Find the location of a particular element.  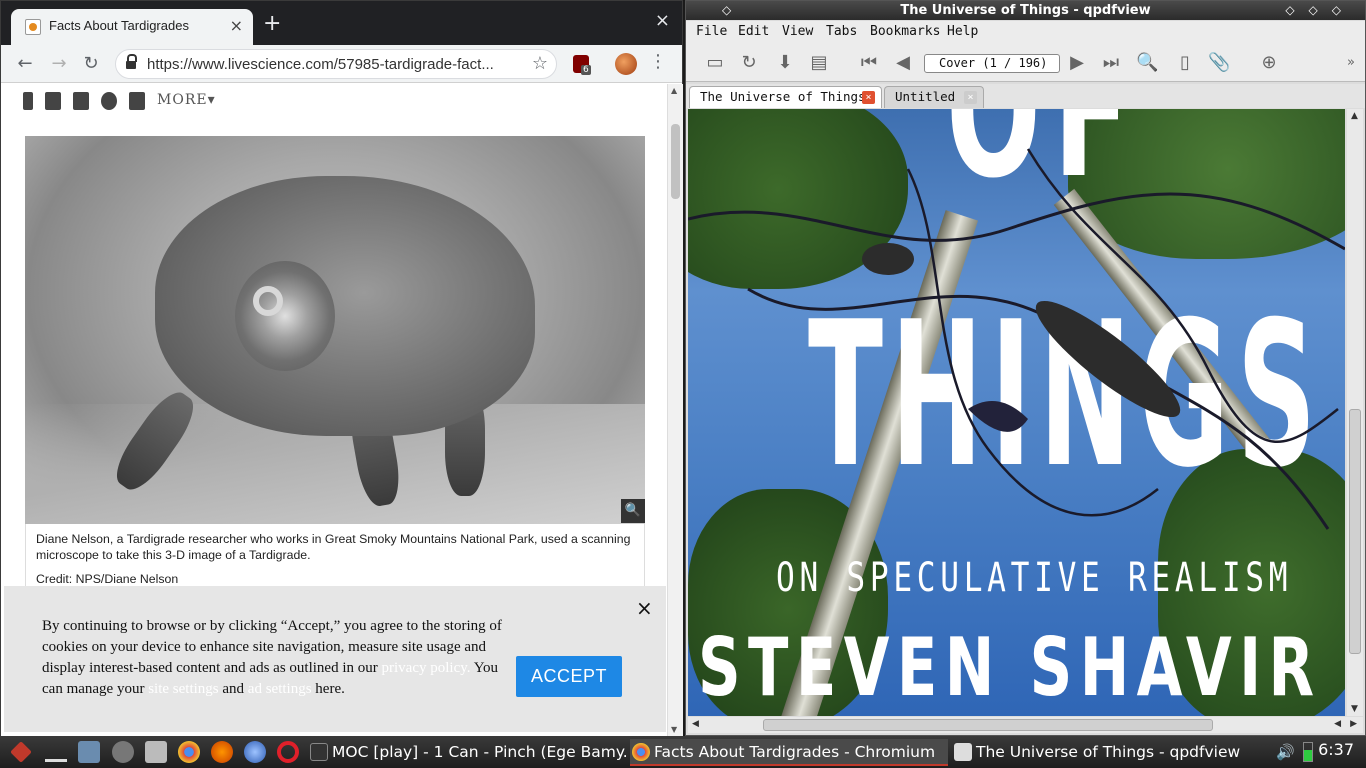

toolbar-overflow-icon: » is located at coordinates (1351, 63).